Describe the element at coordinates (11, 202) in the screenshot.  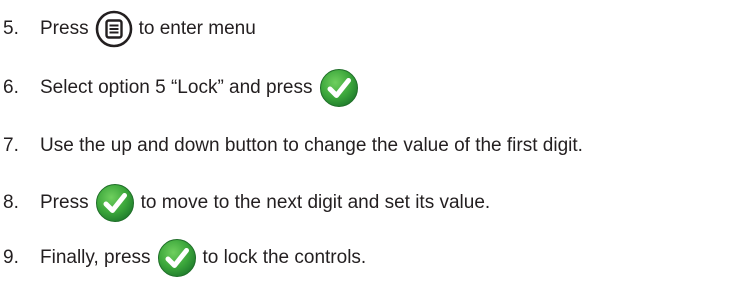
I see `step-number: 8.` at that location.